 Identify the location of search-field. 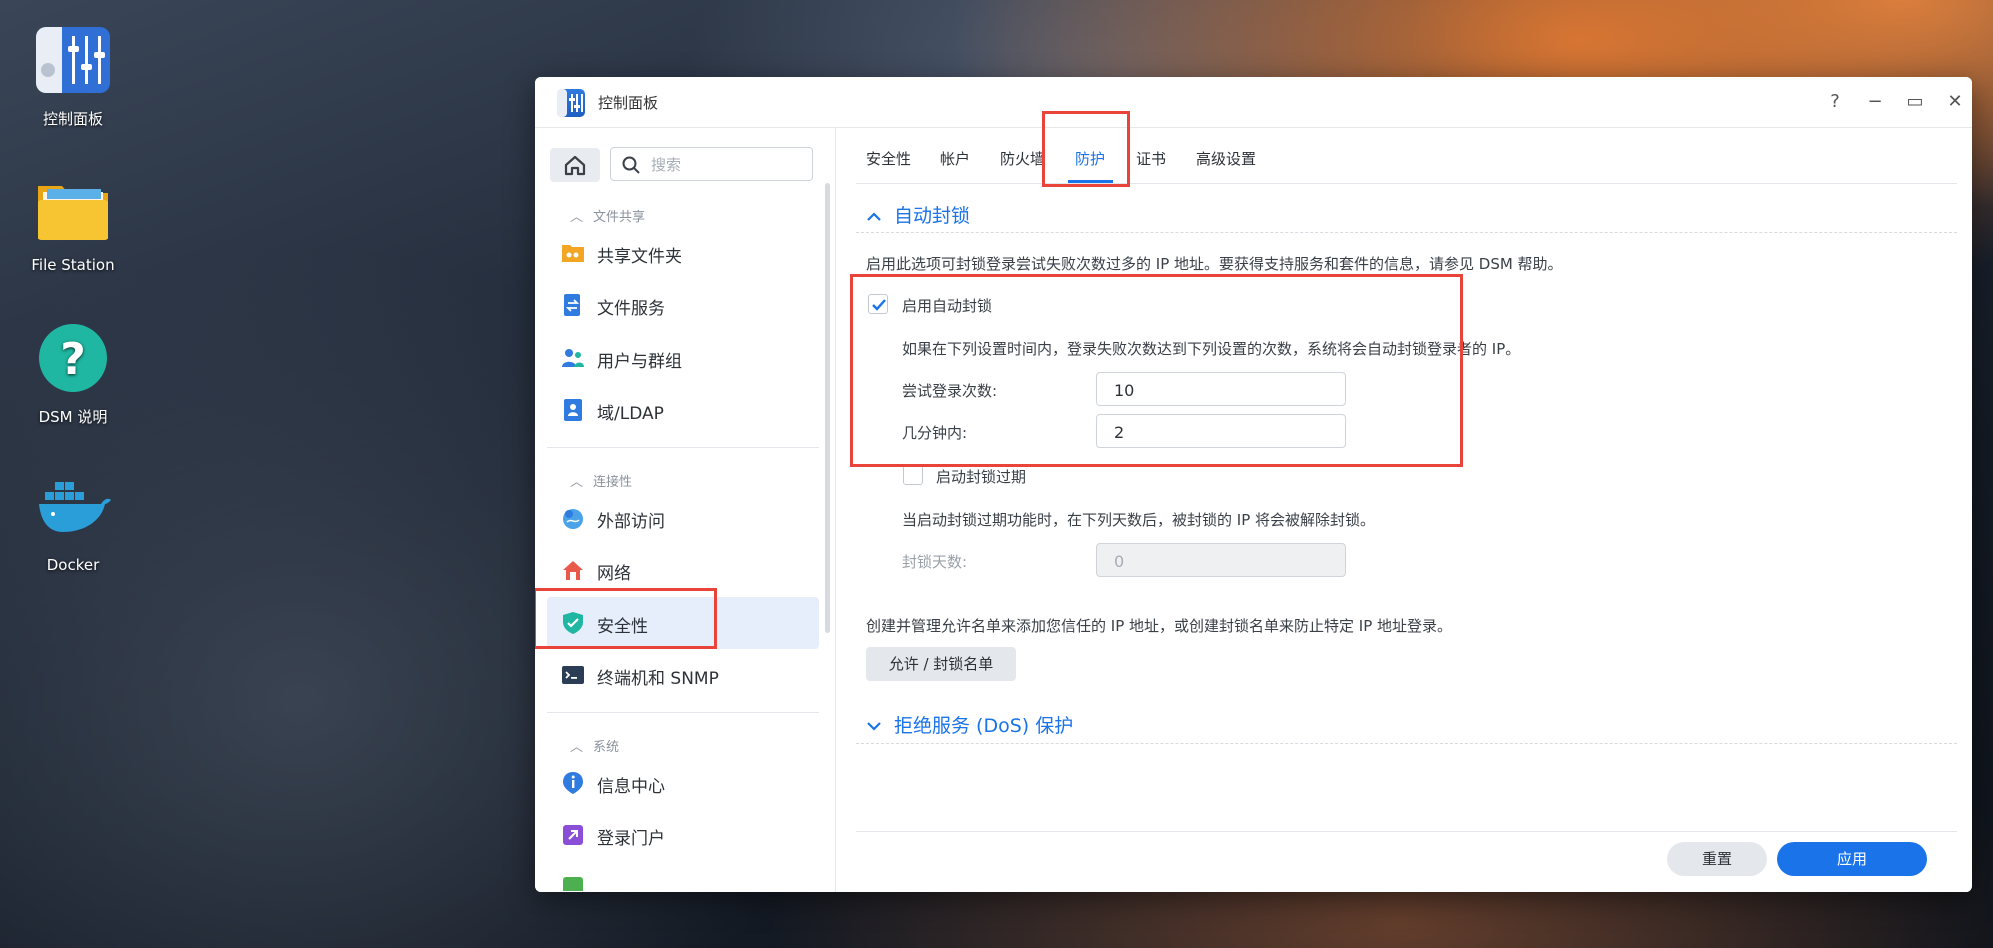
(711, 164).